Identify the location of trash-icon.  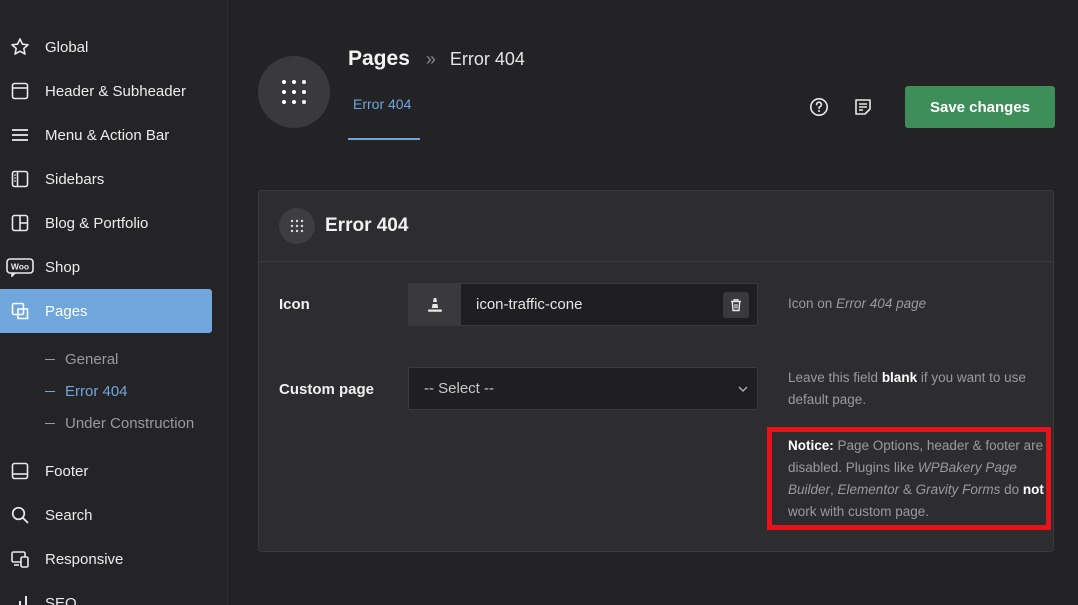
(736, 304).